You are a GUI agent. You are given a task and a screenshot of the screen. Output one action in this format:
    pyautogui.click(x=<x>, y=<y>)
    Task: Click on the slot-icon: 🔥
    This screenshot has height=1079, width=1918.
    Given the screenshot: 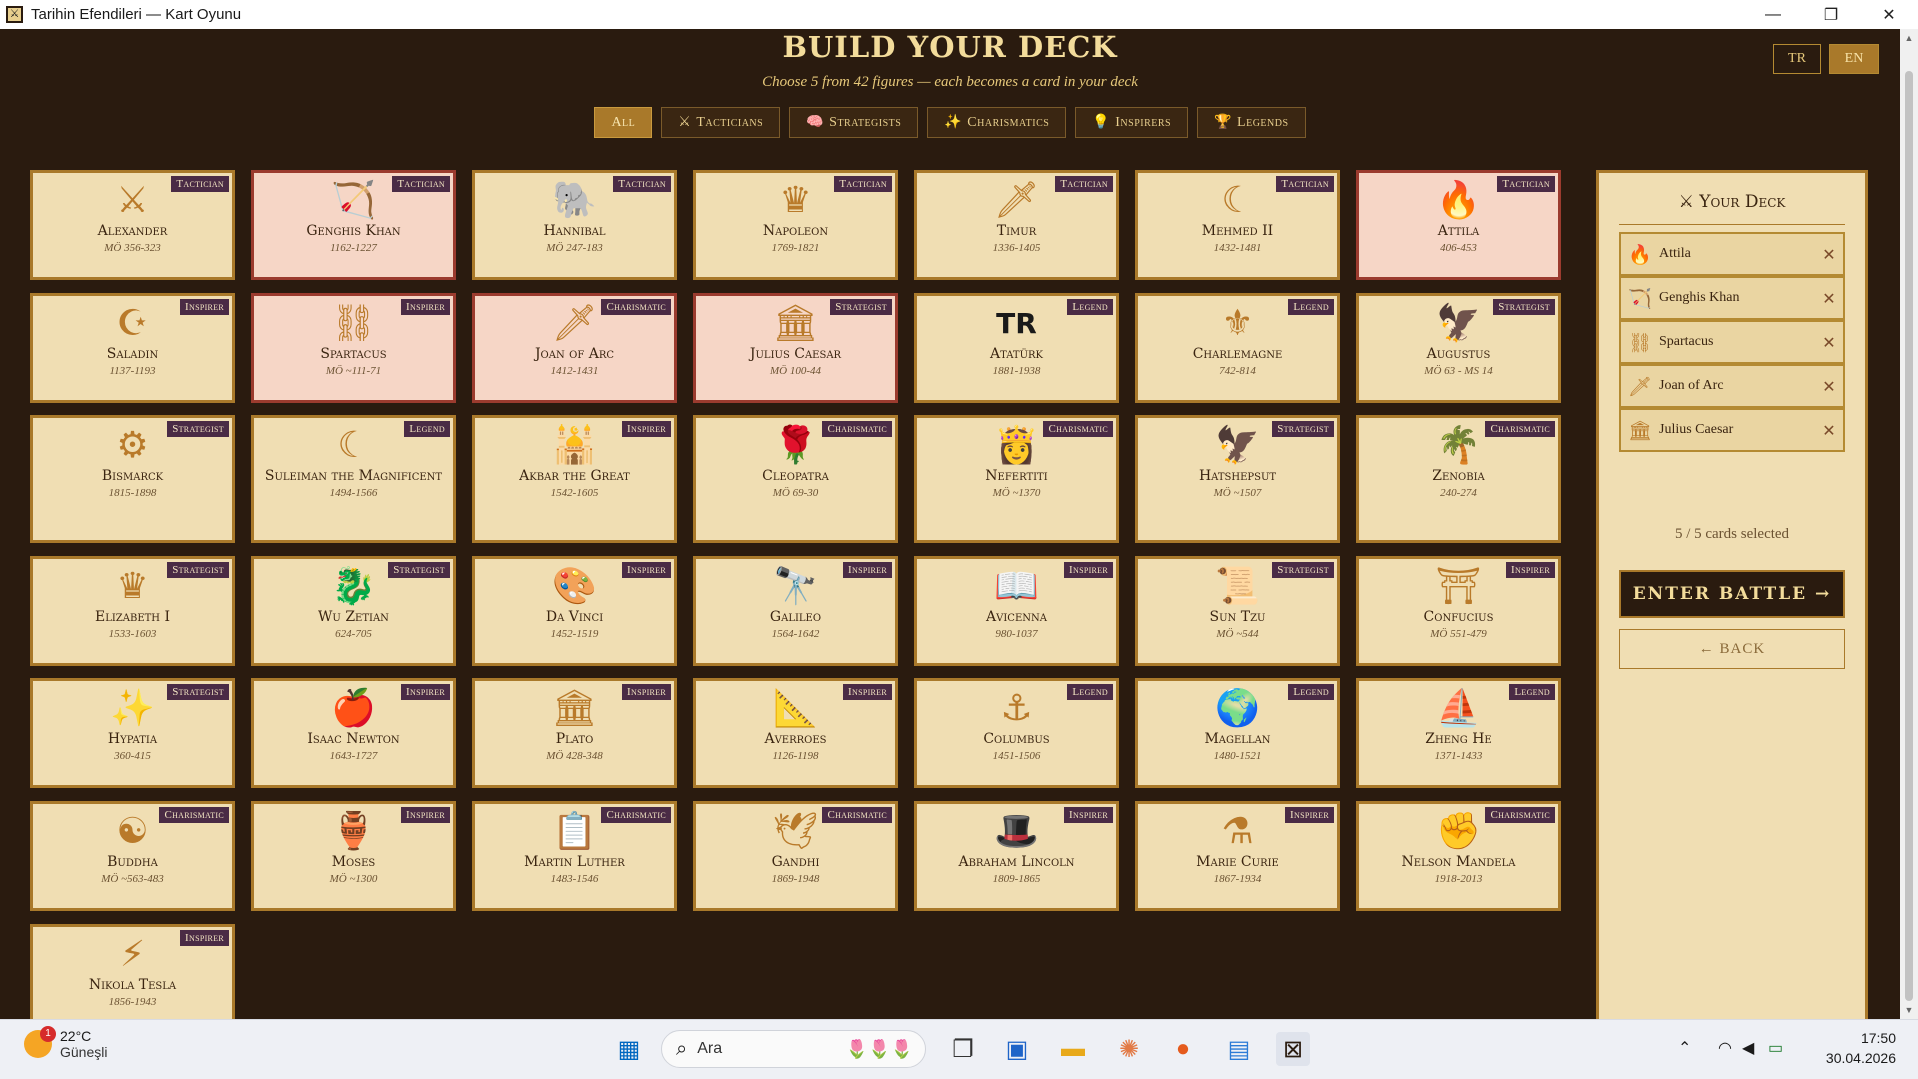 What is the action you would take?
    pyautogui.click(x=1640, y=254)
    